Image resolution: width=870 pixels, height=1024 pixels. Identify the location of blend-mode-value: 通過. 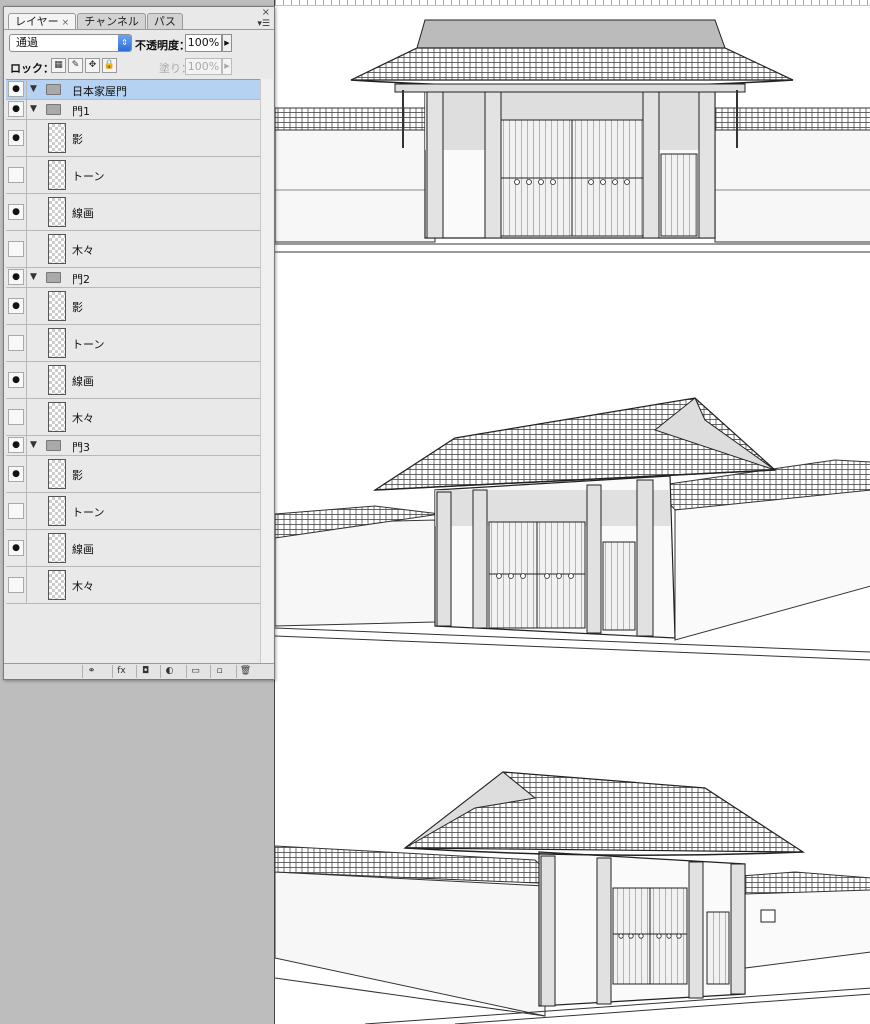
(27, 42).